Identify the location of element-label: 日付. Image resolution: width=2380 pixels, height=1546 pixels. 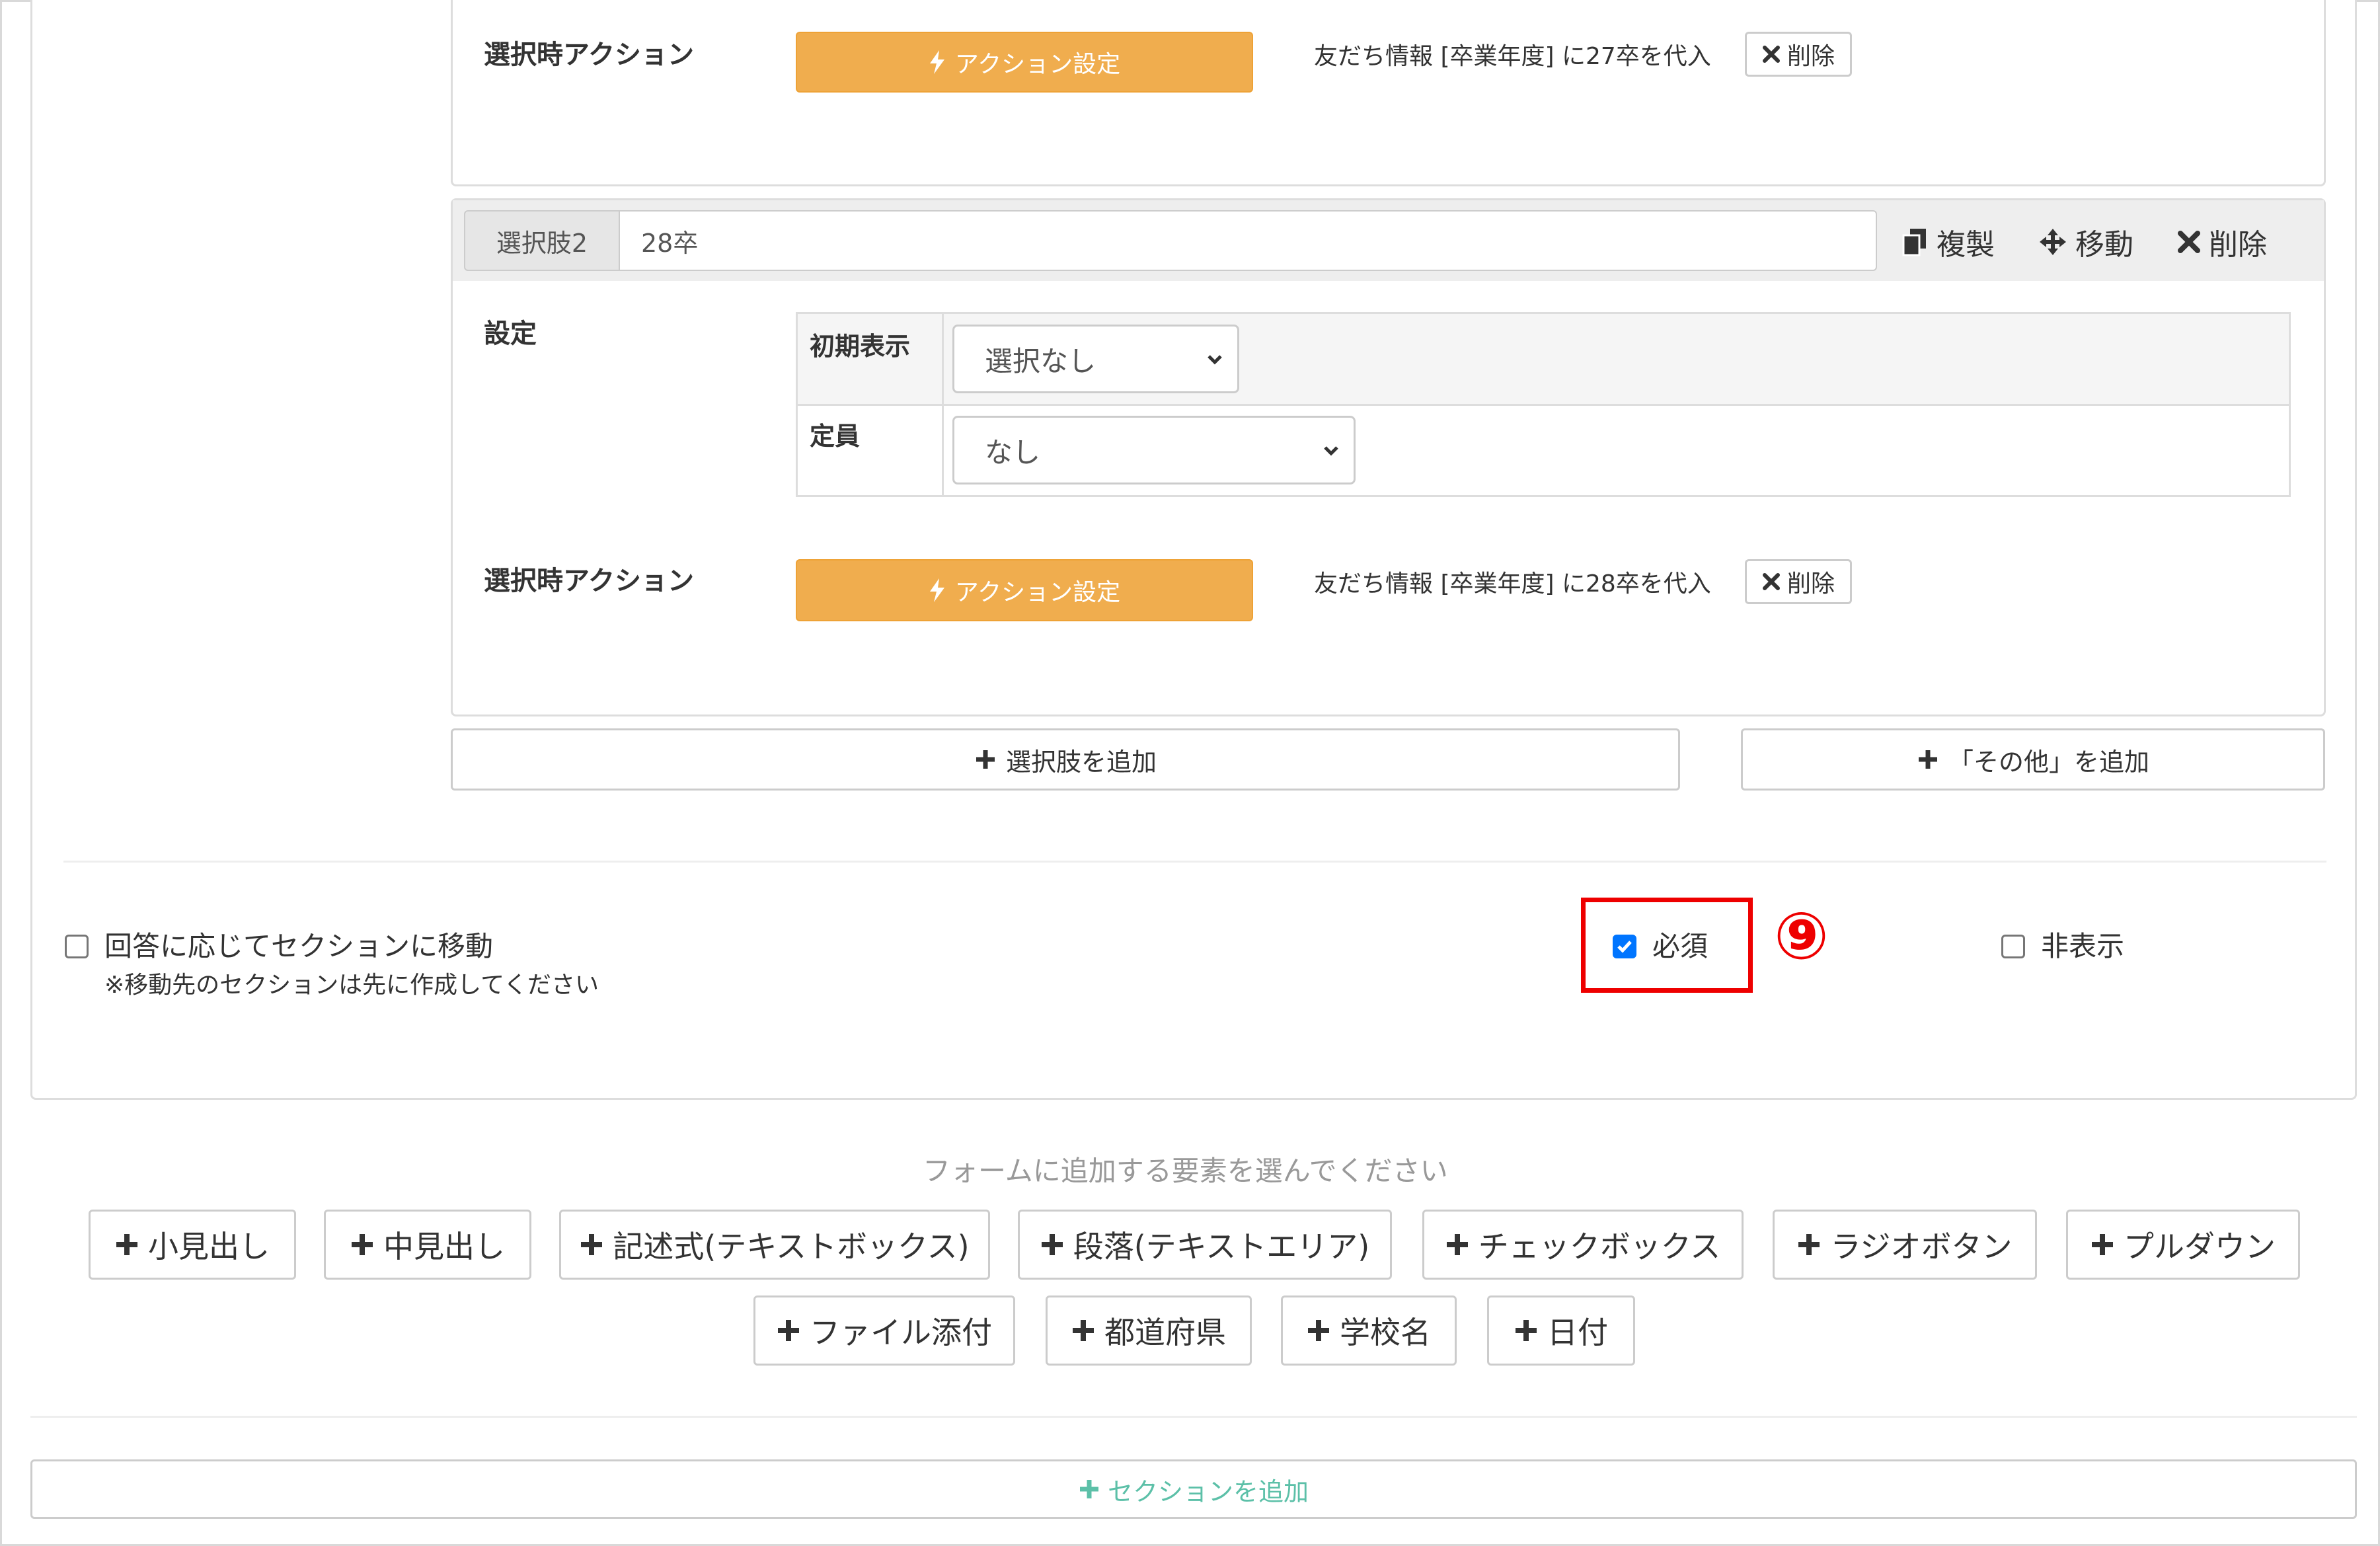
(1577, 1332).